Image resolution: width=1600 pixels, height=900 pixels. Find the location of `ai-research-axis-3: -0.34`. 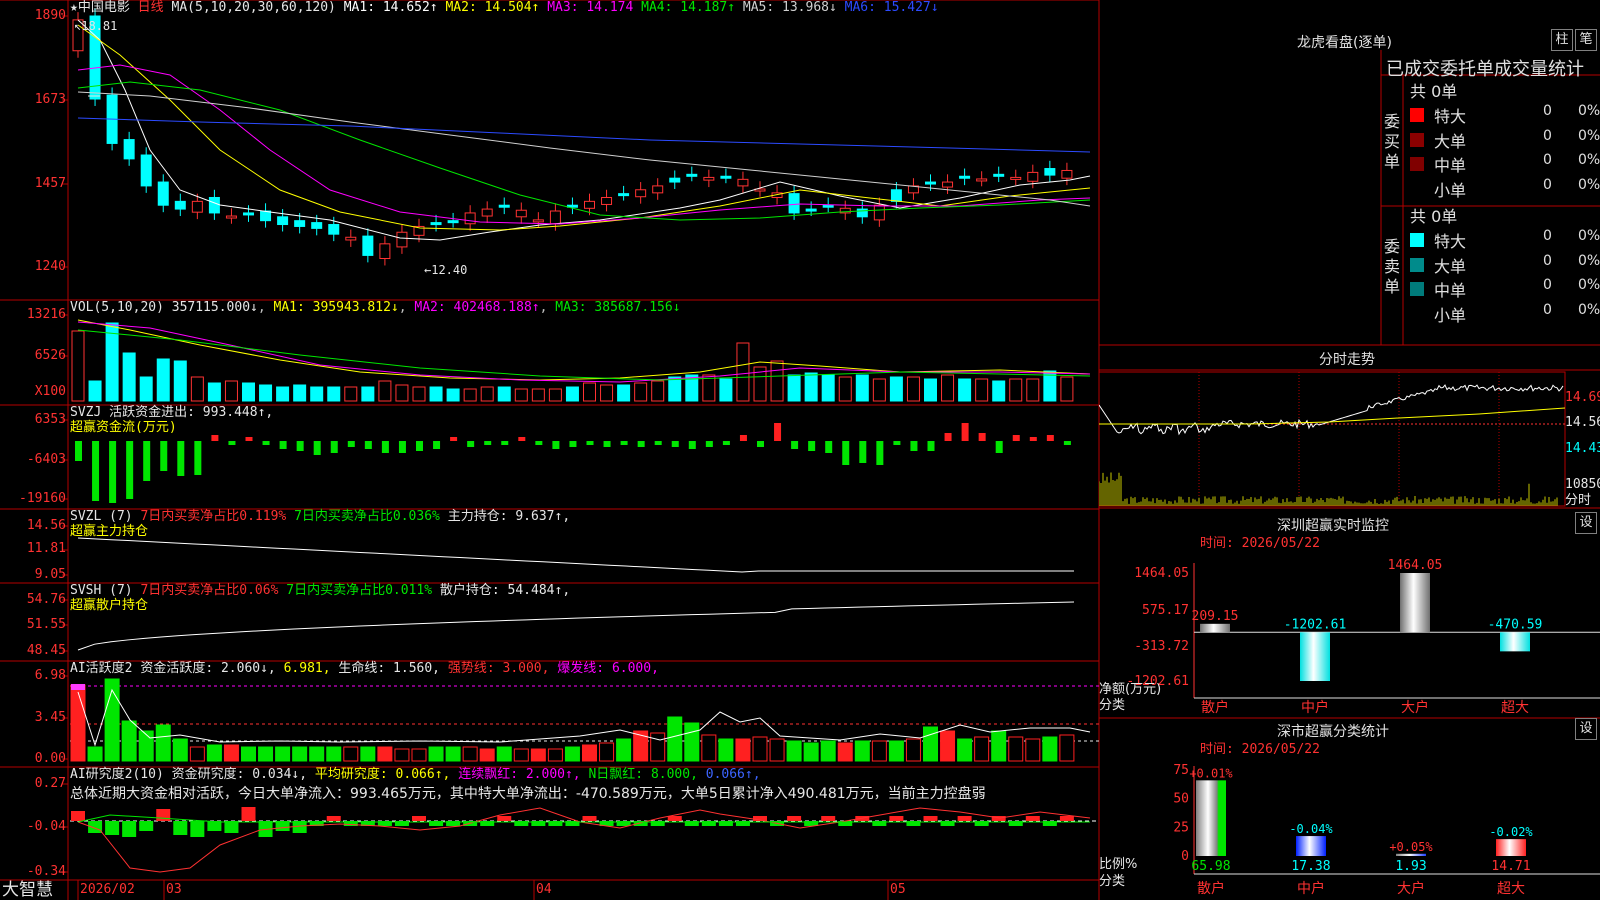

ai-research-axis-3: -0.34 is located at coordinates (46, 871).